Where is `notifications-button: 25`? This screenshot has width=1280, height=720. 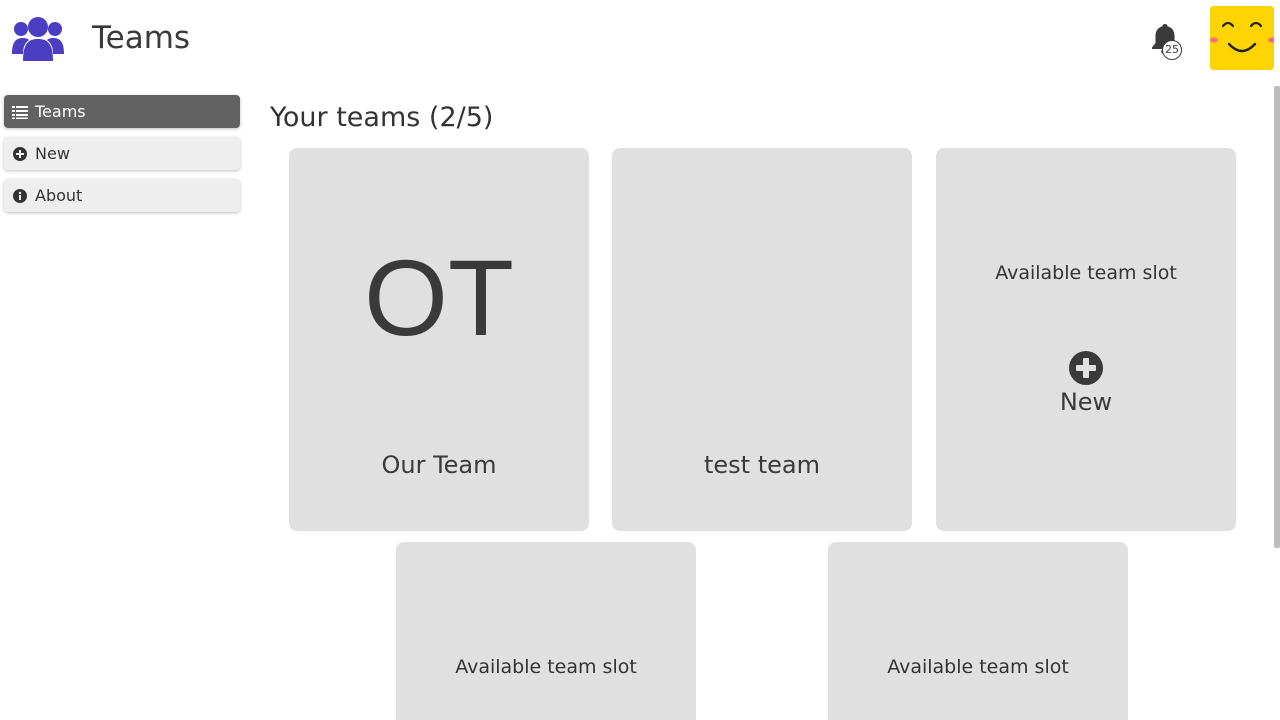
notifications-button: 25 is located at coordinates (1167, 42).